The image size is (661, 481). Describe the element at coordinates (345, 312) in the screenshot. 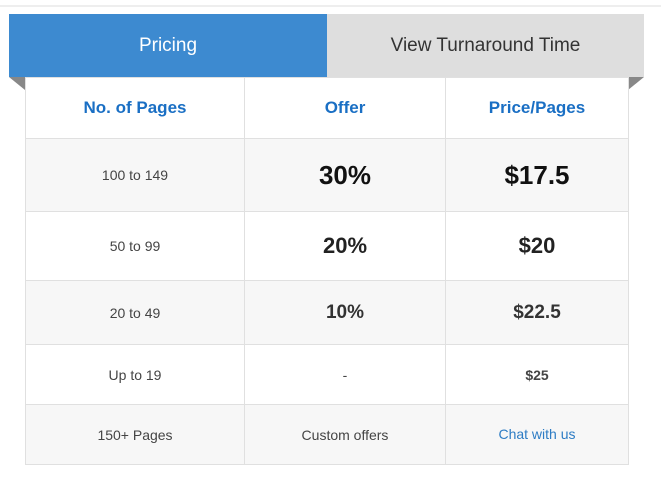

I see `offer-cell: 10%` at that location.